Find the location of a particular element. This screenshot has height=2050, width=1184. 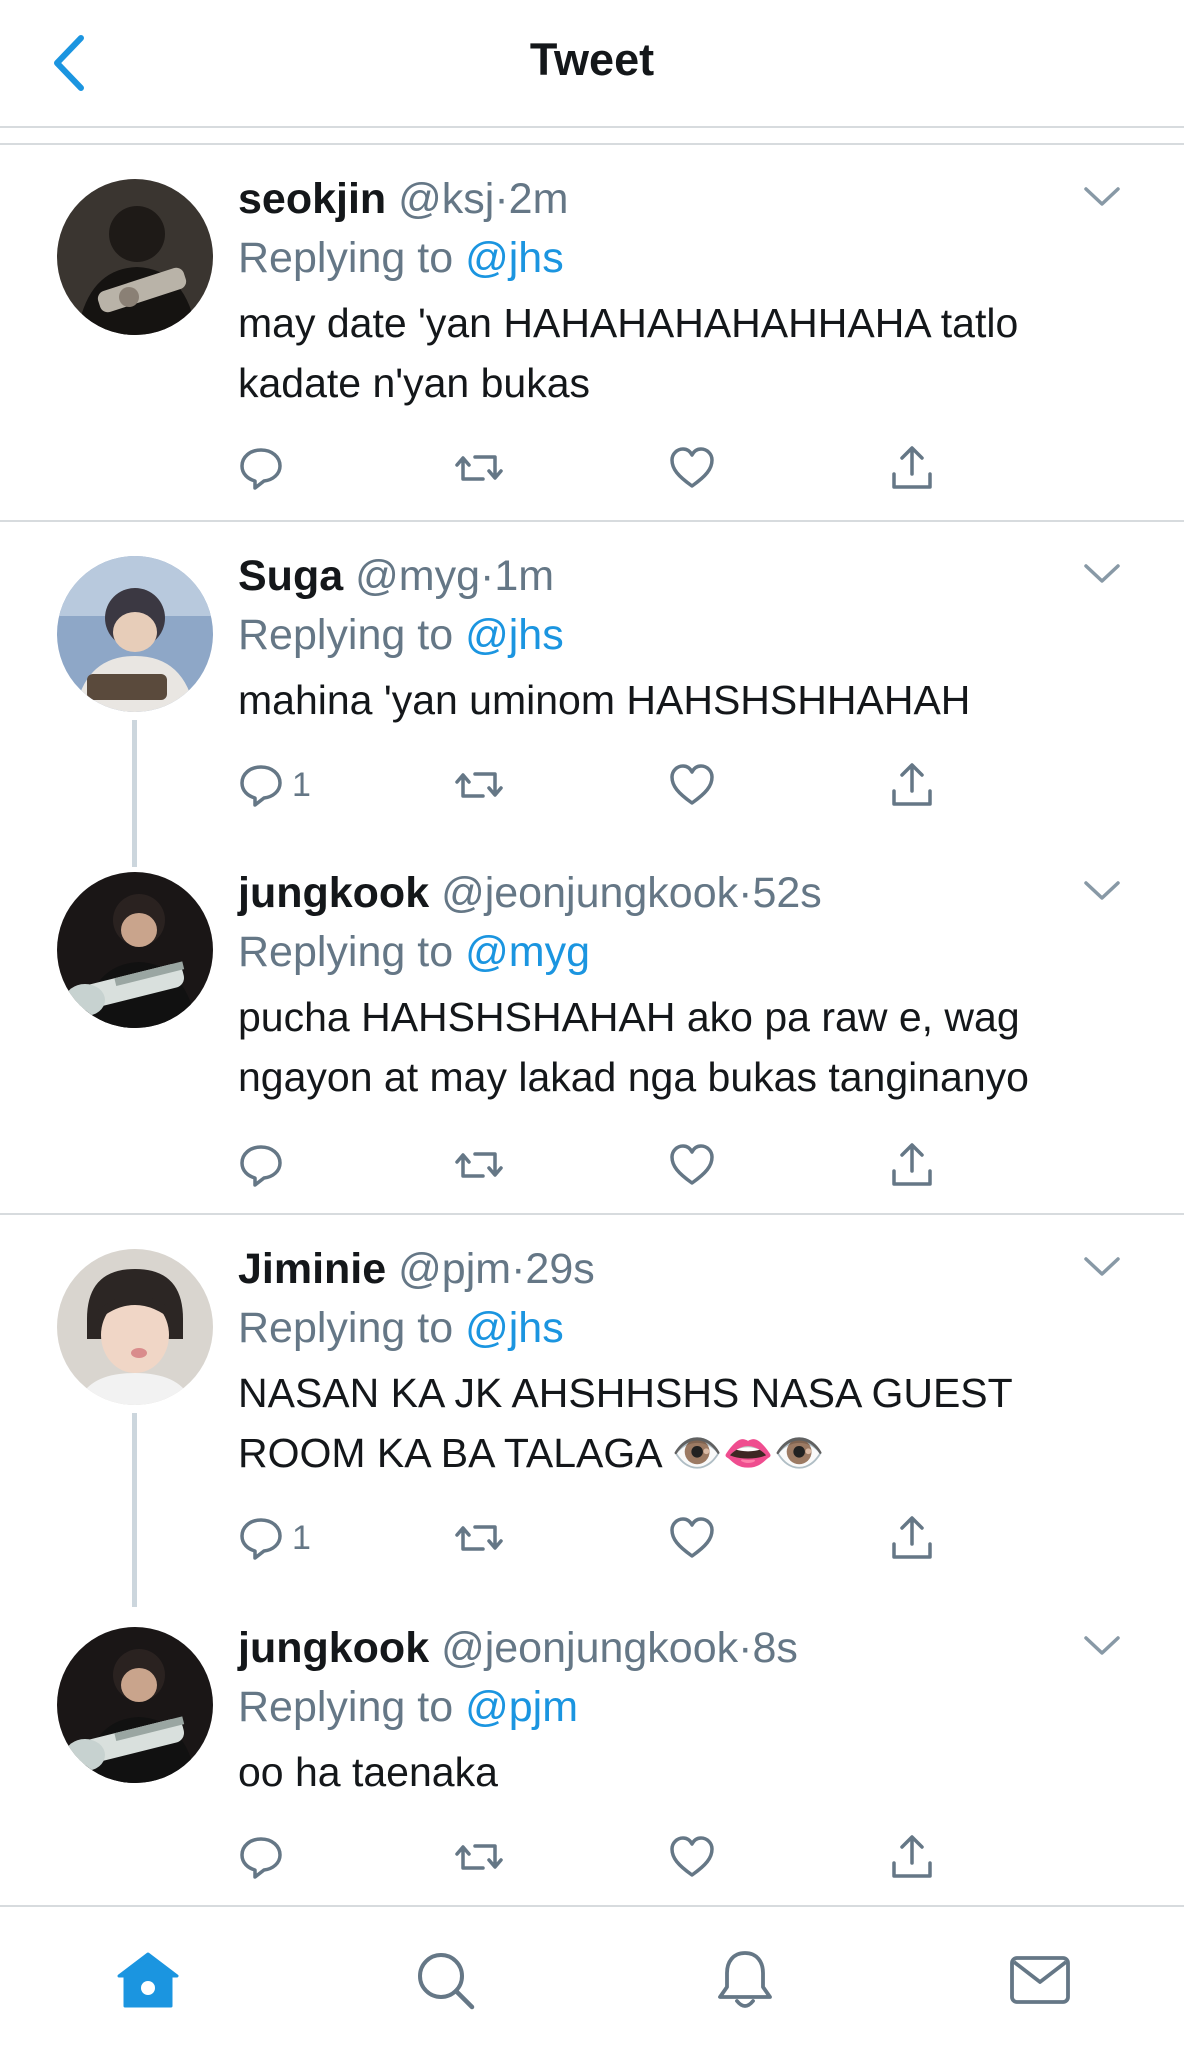

display-name: seokjin is located at coordinates (312, 199).